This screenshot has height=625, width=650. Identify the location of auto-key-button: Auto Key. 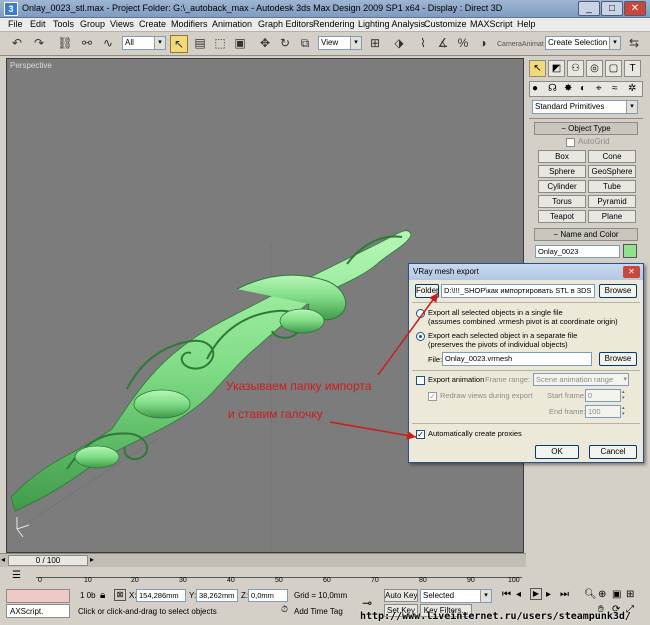
(401, 595).